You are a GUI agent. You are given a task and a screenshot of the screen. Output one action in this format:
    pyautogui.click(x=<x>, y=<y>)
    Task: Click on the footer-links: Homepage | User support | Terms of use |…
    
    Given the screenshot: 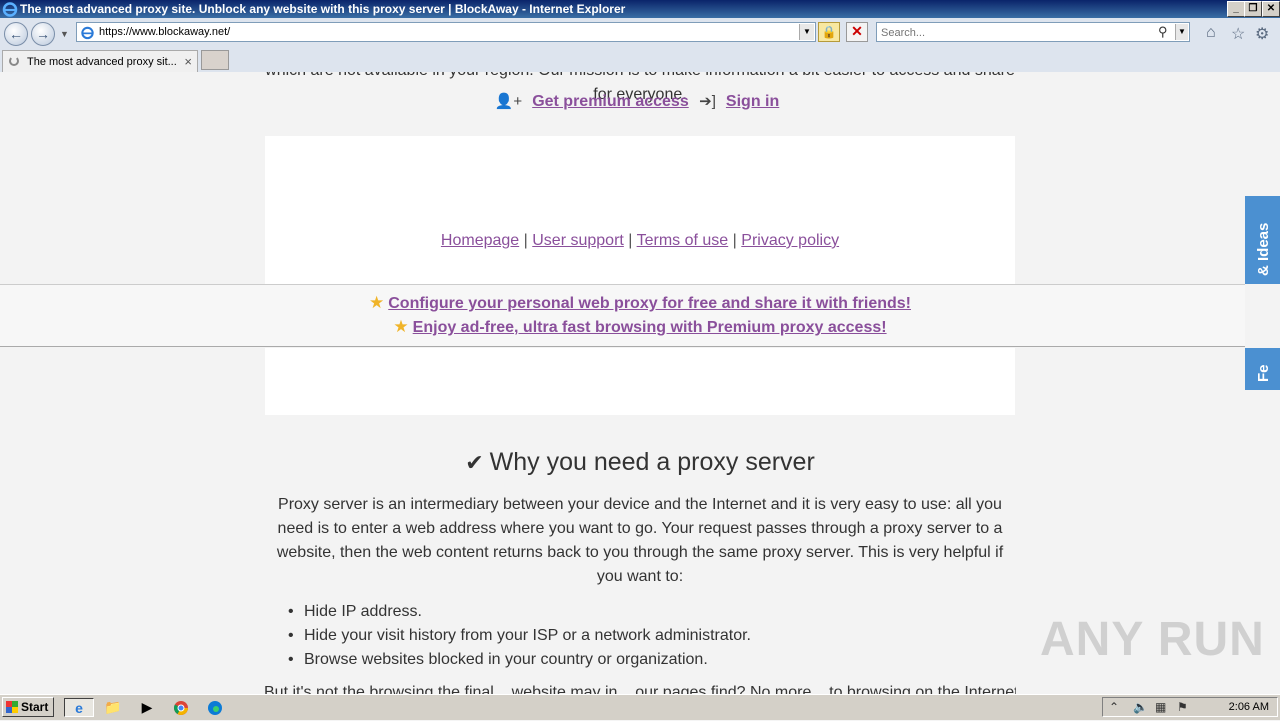 What is the action you would take?
    pyautogui.click(x=640, y=241)
    